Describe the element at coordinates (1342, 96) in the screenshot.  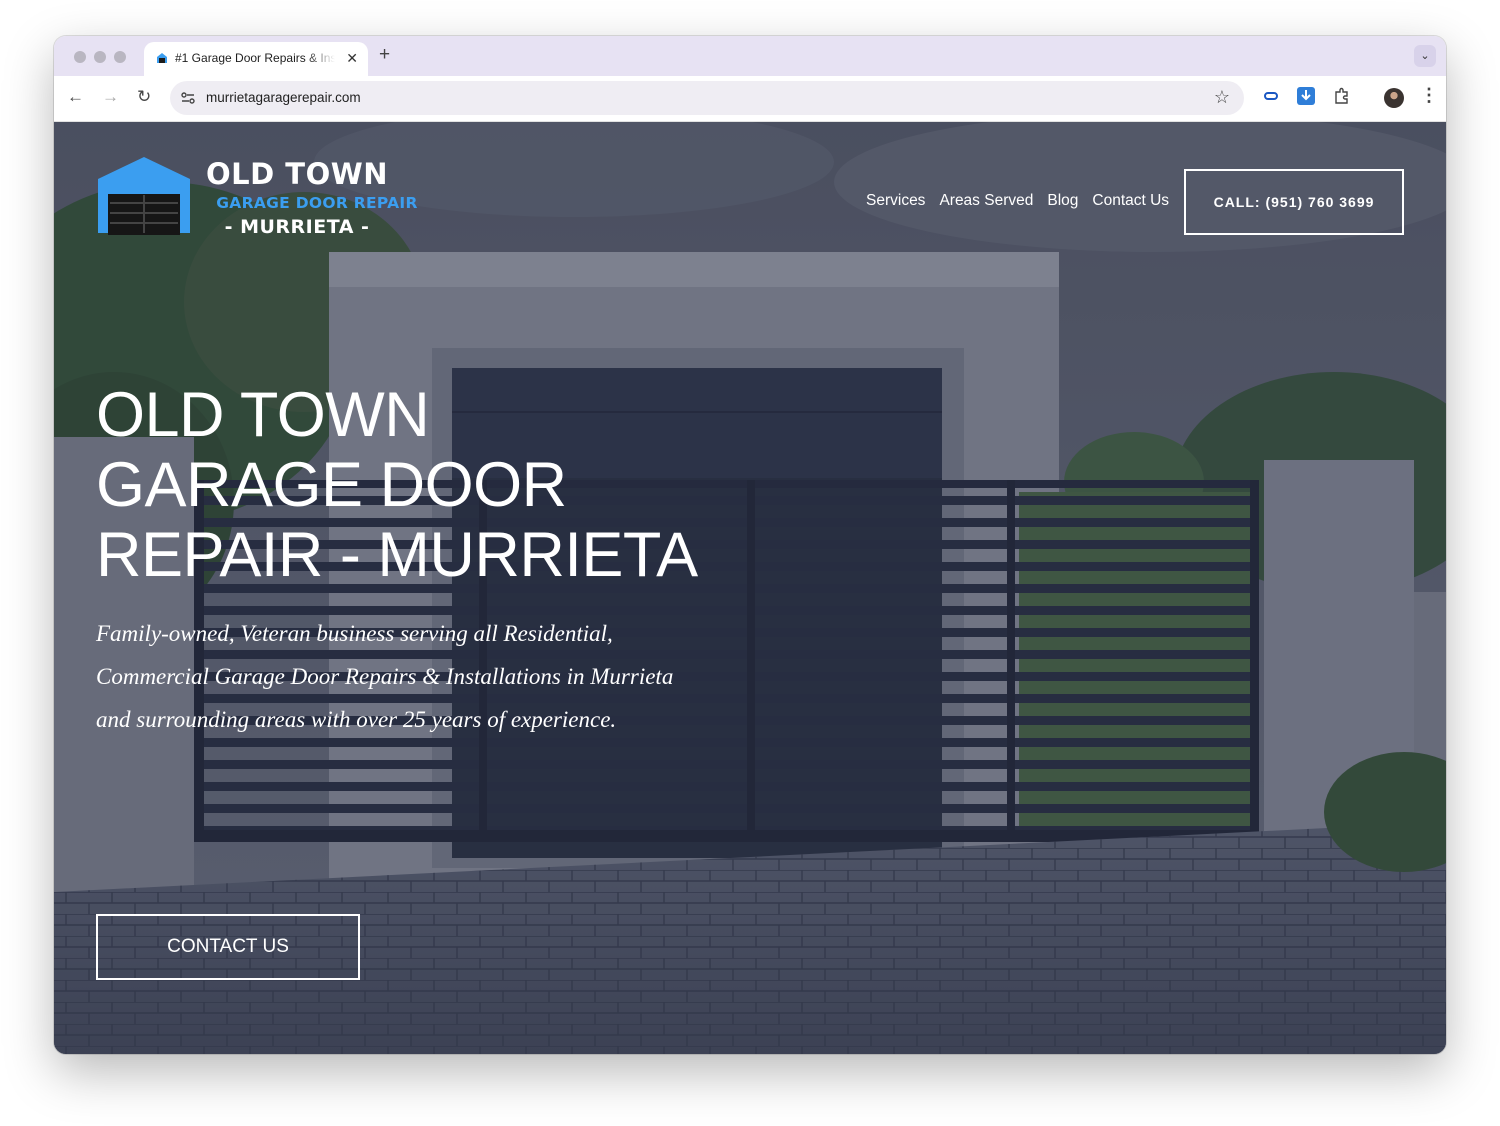
I see `extensions-puzzle-icon` at that location.